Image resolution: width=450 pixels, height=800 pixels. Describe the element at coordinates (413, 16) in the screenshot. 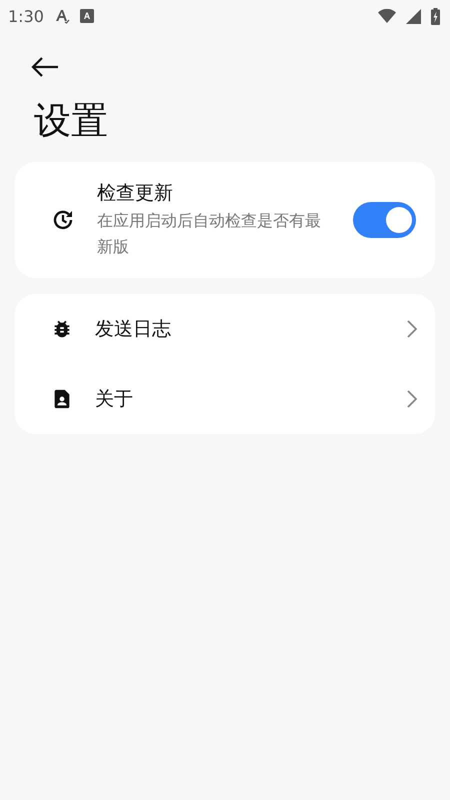

I see `signal-icon` at that location.